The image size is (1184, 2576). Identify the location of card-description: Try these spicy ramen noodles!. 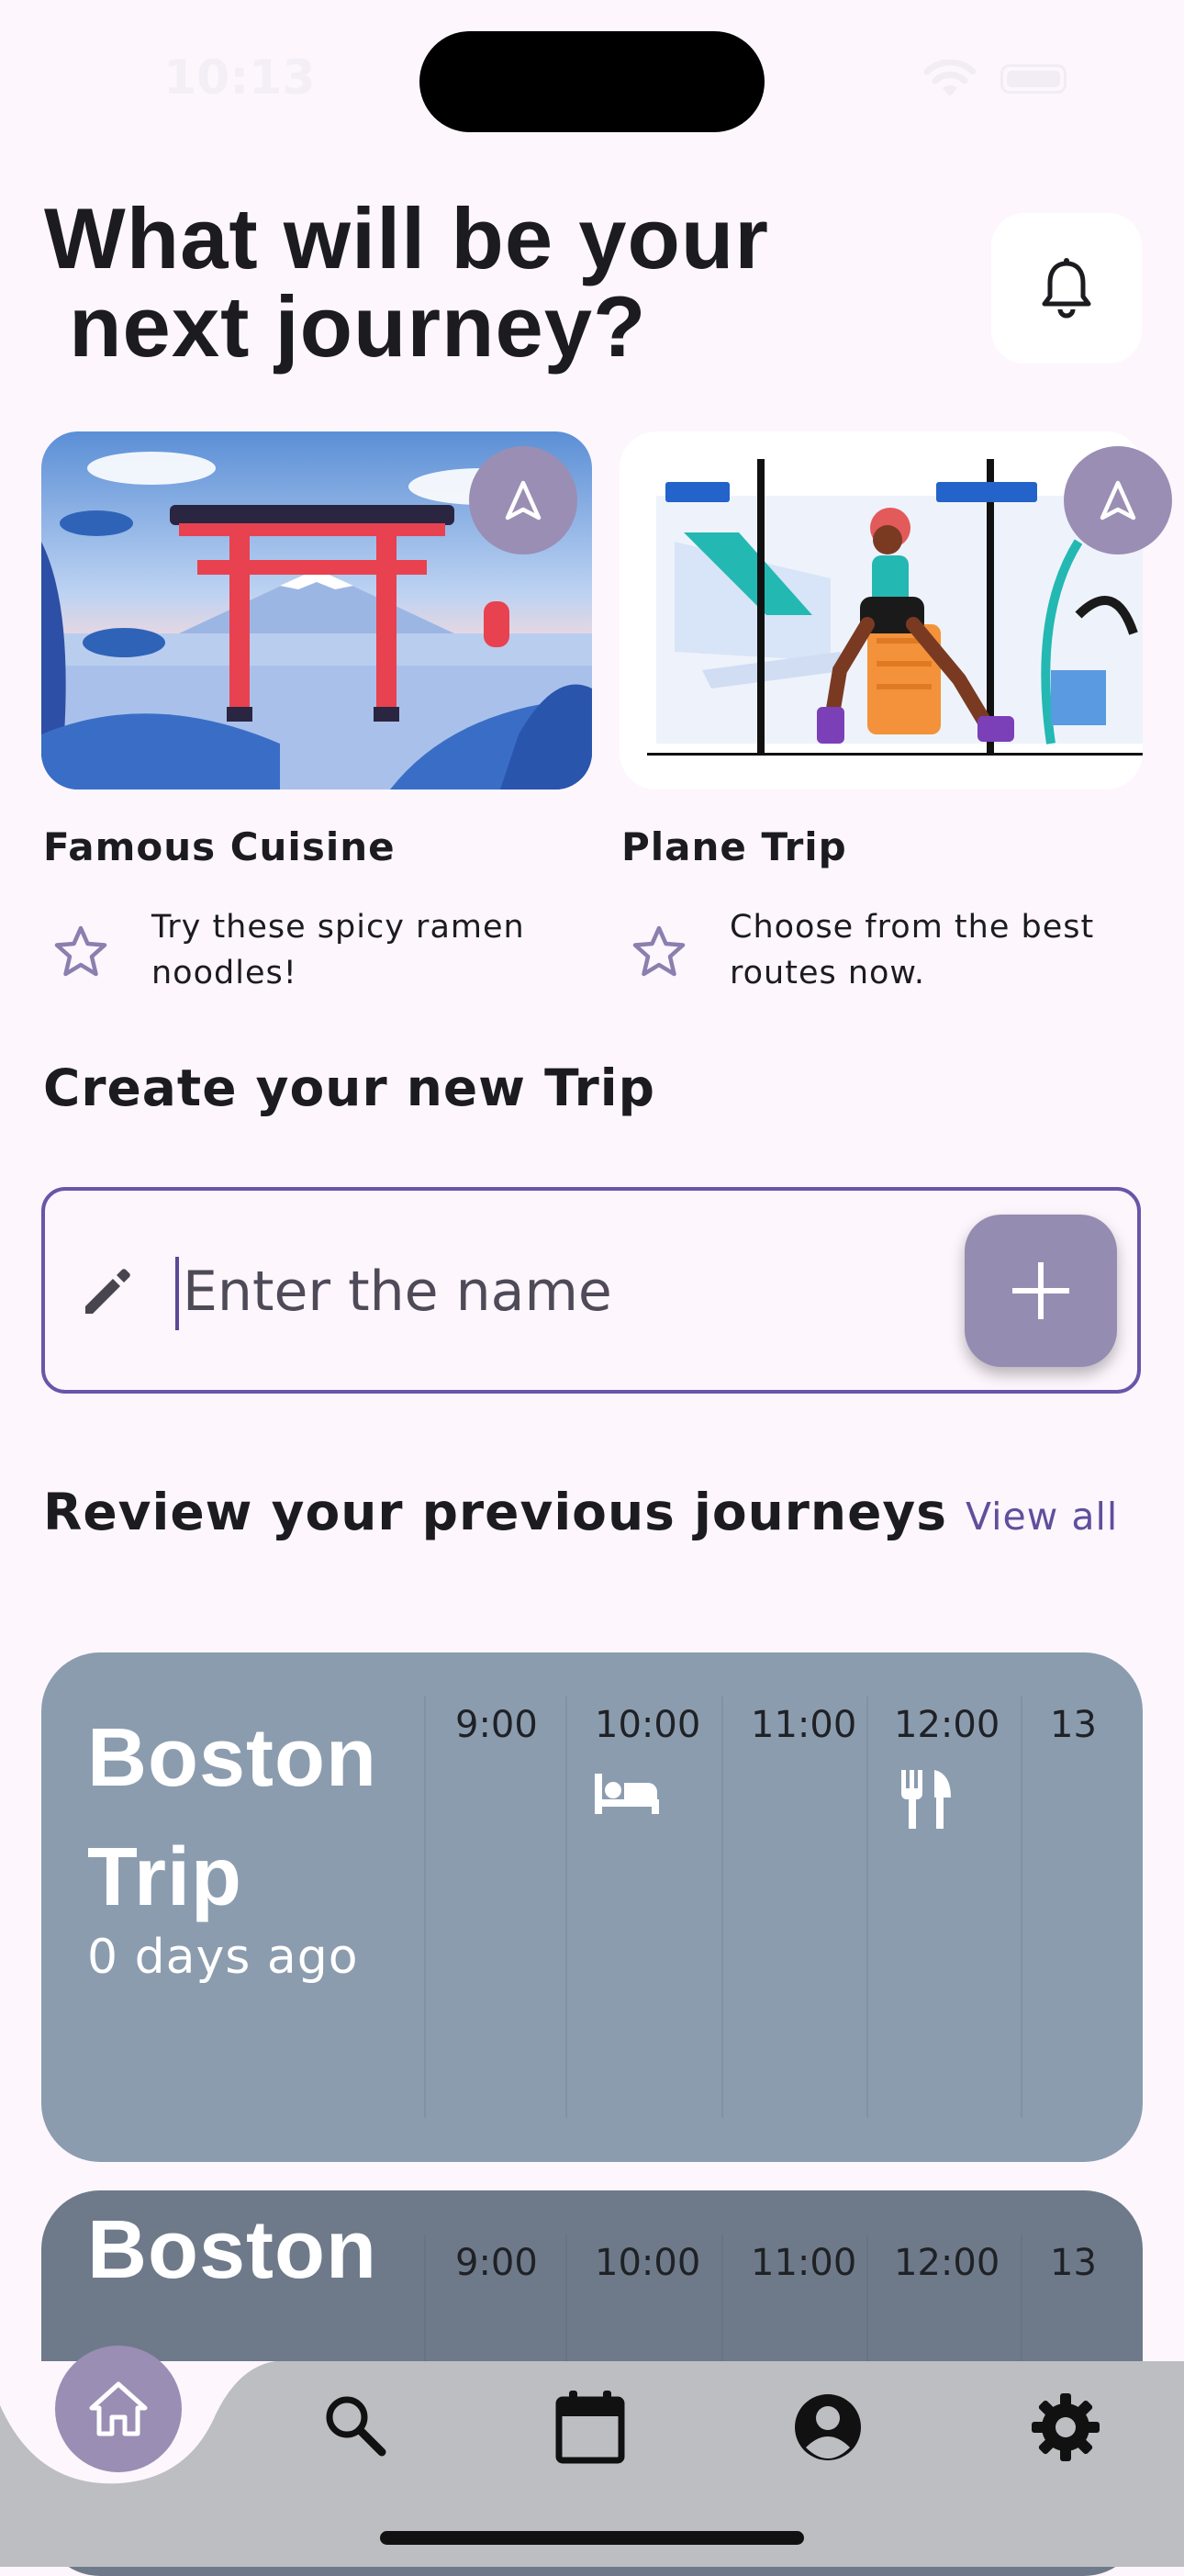
(338, 950).